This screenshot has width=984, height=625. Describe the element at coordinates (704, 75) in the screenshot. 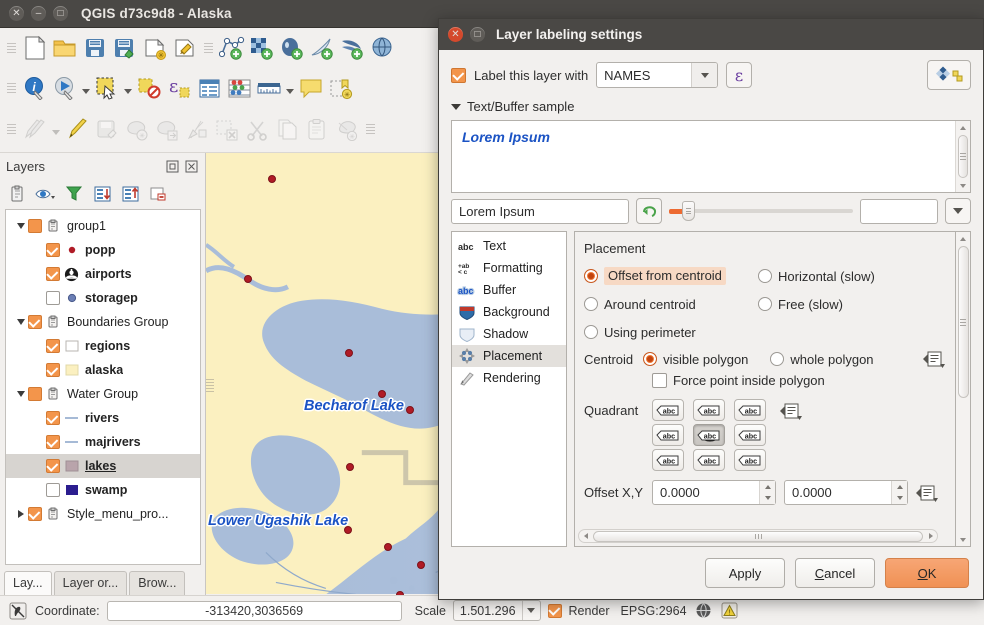

I see `chevron-down-icon-field` at that location.